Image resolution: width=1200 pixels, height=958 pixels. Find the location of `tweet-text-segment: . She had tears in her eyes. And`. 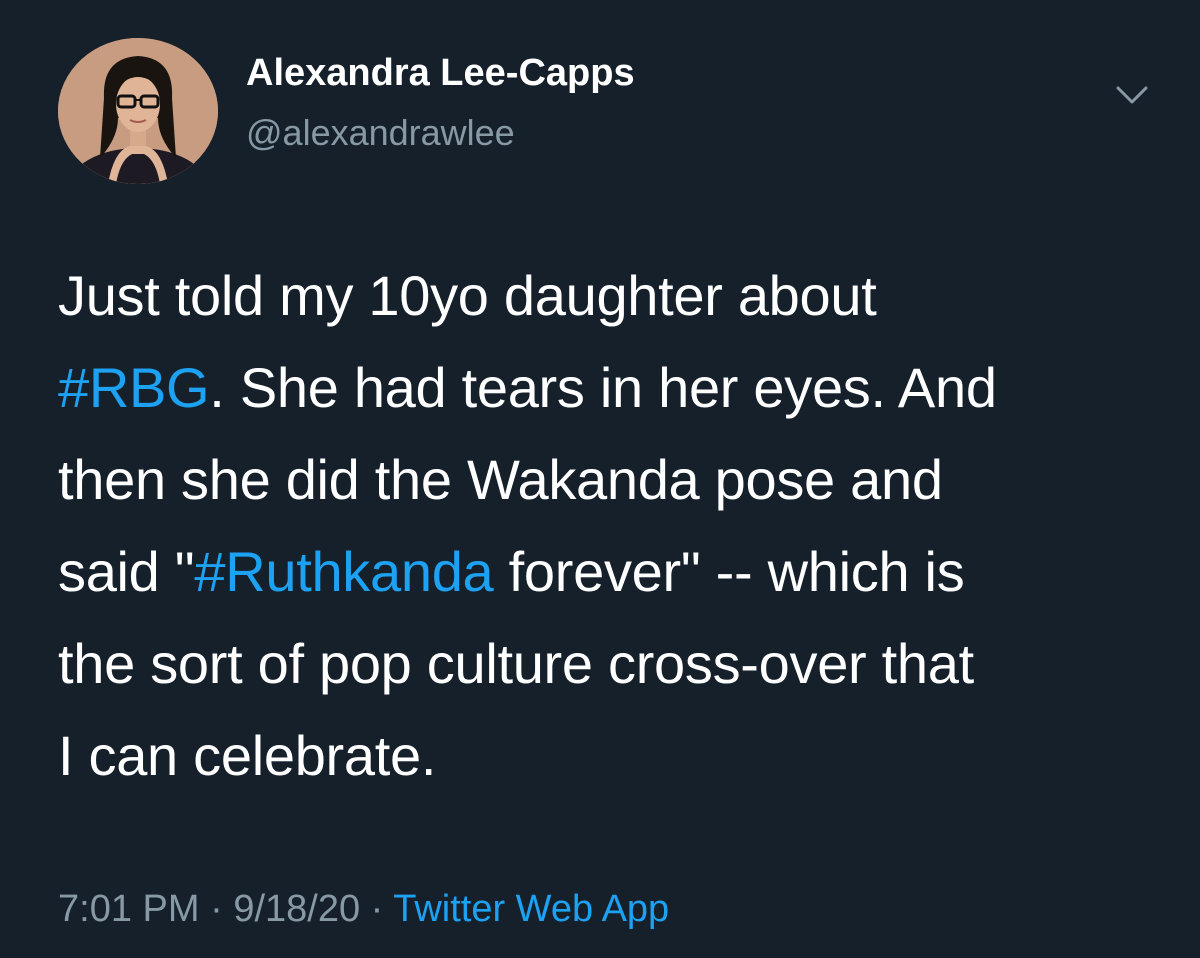

tweet-text-segment: . She had tears in her eyes. And is located at coordinates (603, 387).